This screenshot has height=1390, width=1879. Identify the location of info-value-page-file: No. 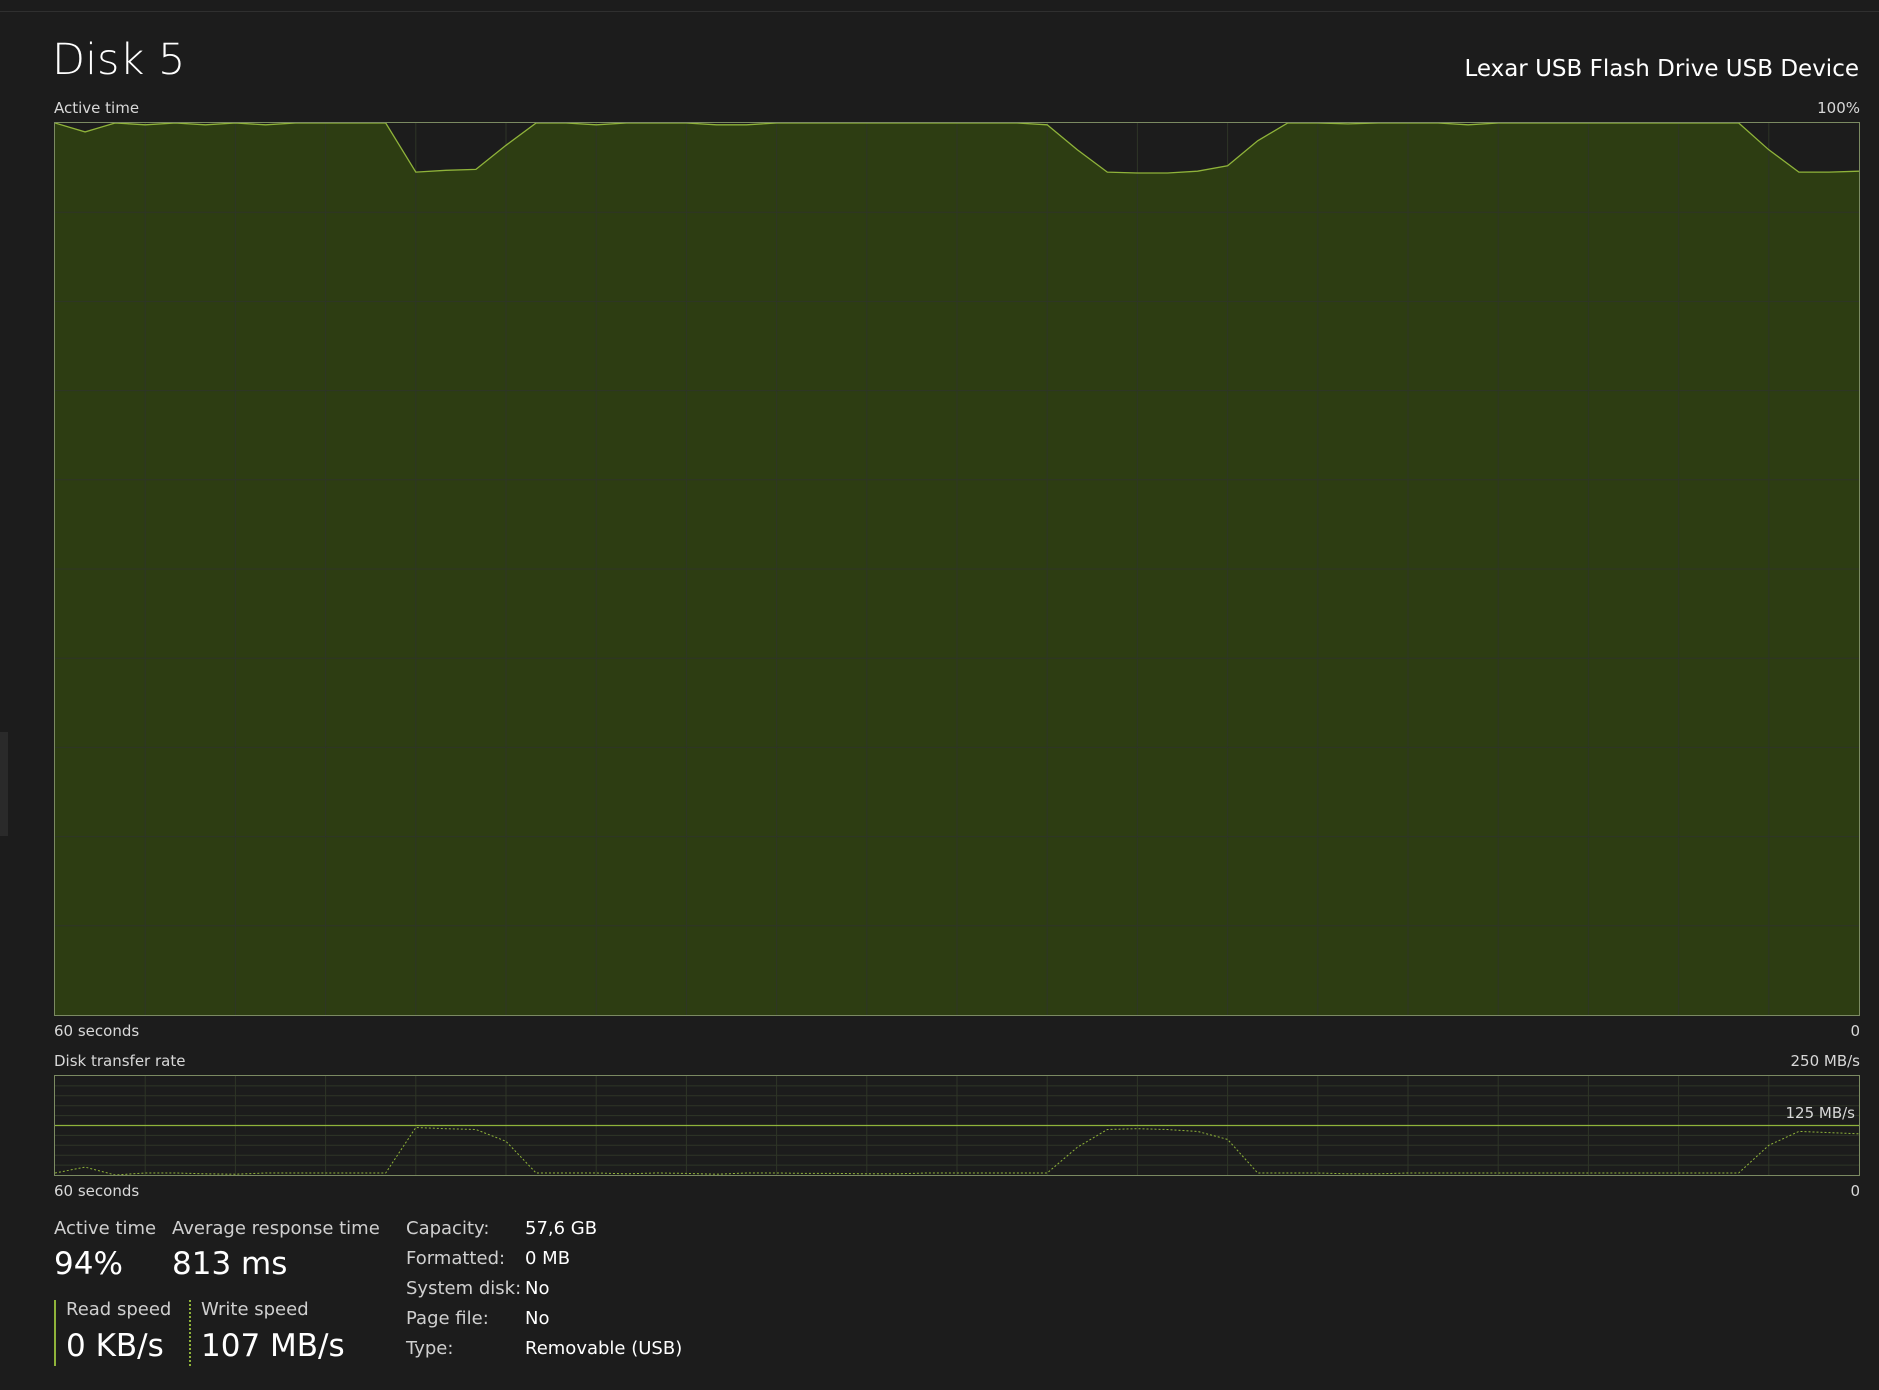
(537, 1318).